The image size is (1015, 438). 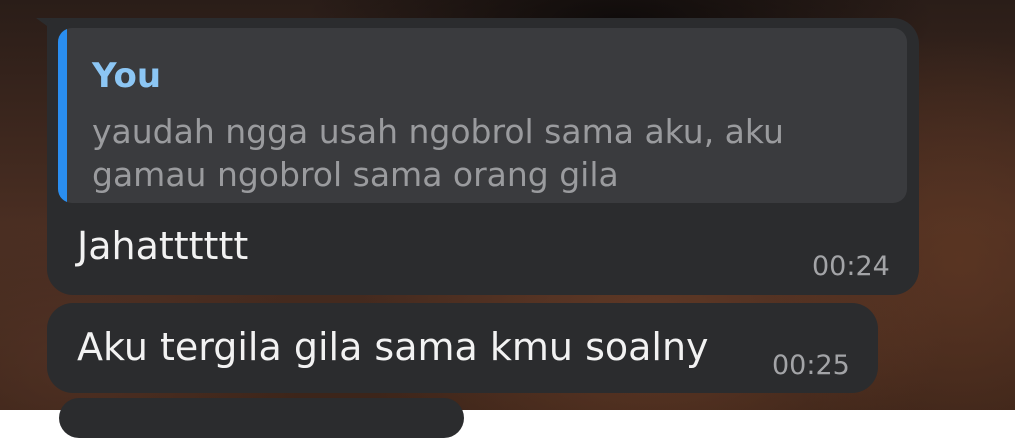 I want to click on message-text: Jahatttttt, so click(x=163, y=246).